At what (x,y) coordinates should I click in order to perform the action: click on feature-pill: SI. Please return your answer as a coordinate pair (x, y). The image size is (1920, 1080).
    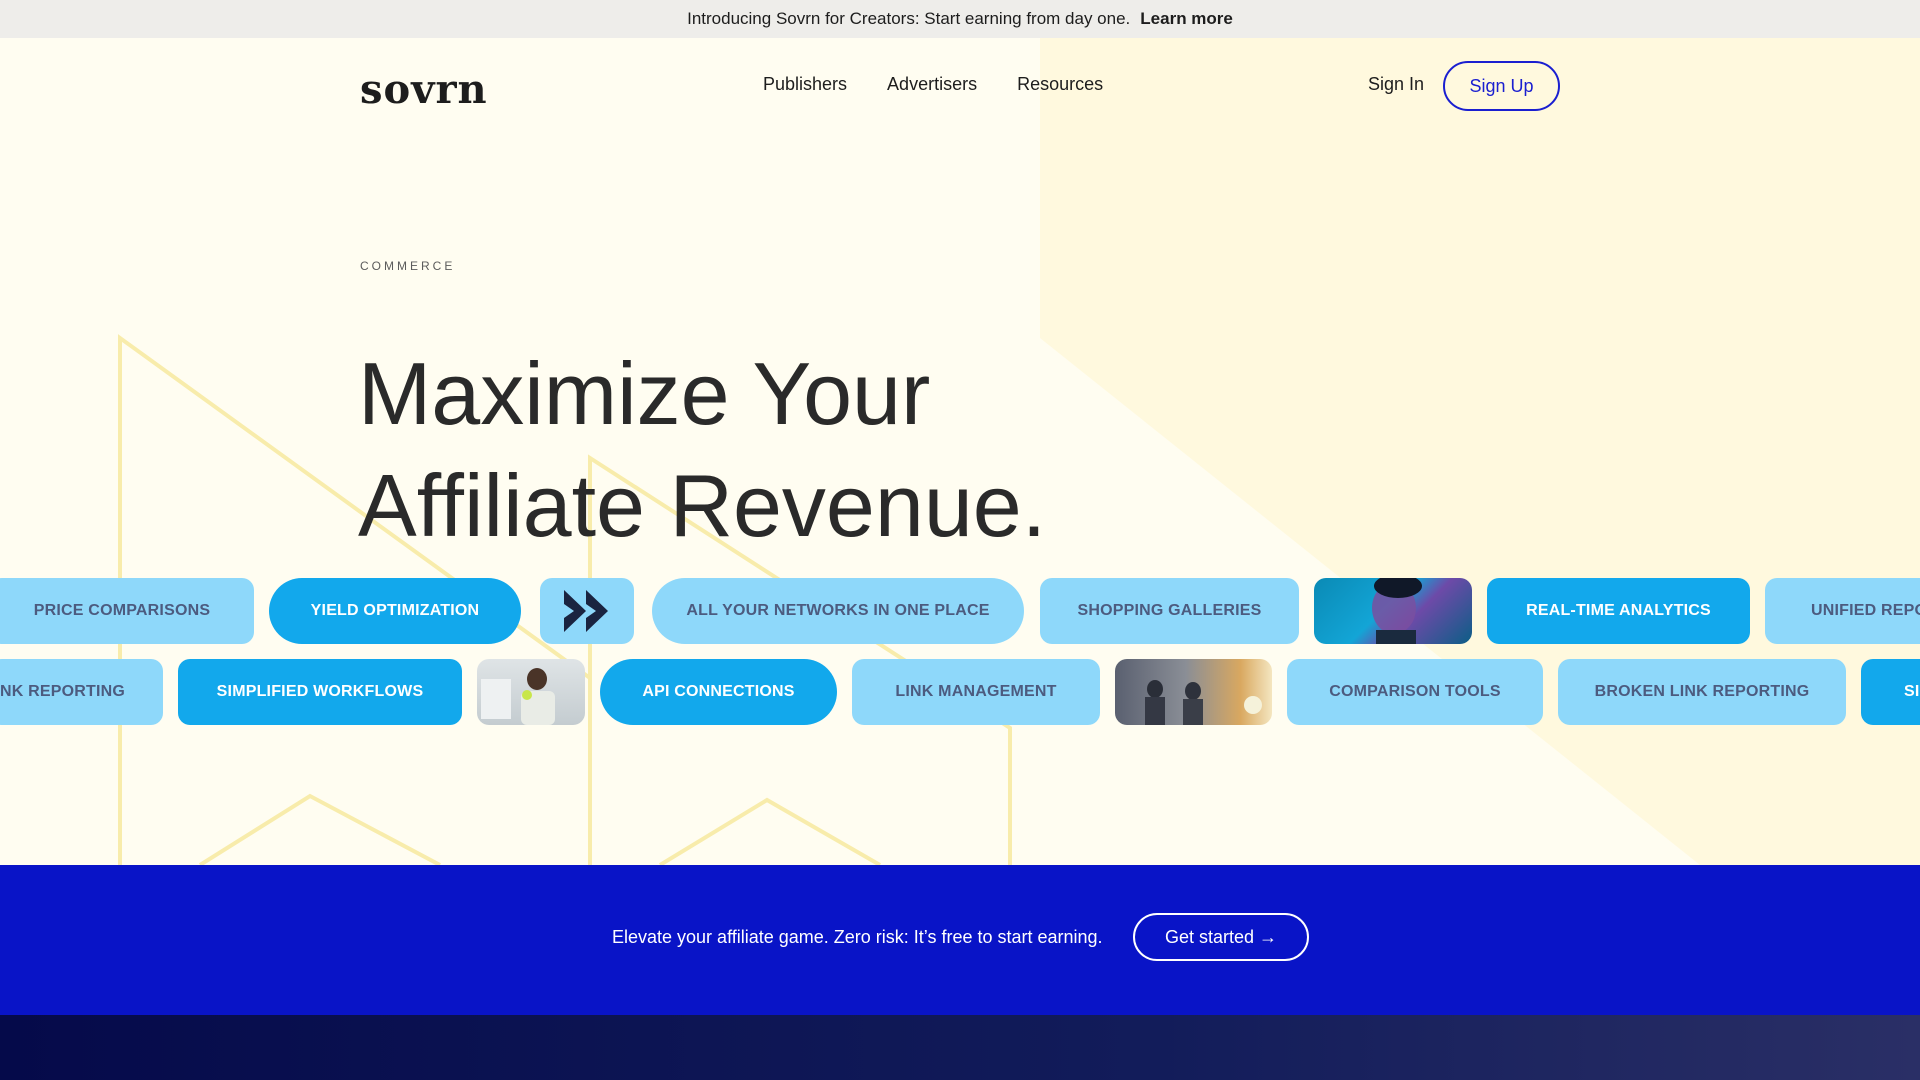
    Looking at the image, I should click on (1890, 692).